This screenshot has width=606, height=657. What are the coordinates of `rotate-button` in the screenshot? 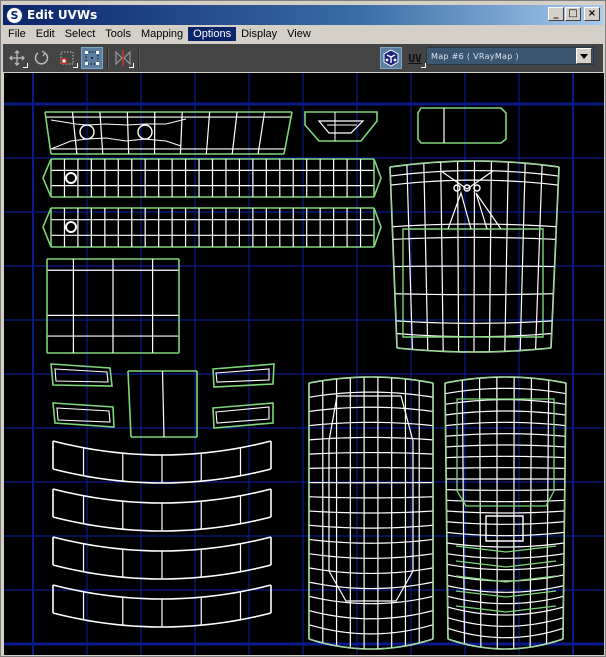 It's located at (42, 58).